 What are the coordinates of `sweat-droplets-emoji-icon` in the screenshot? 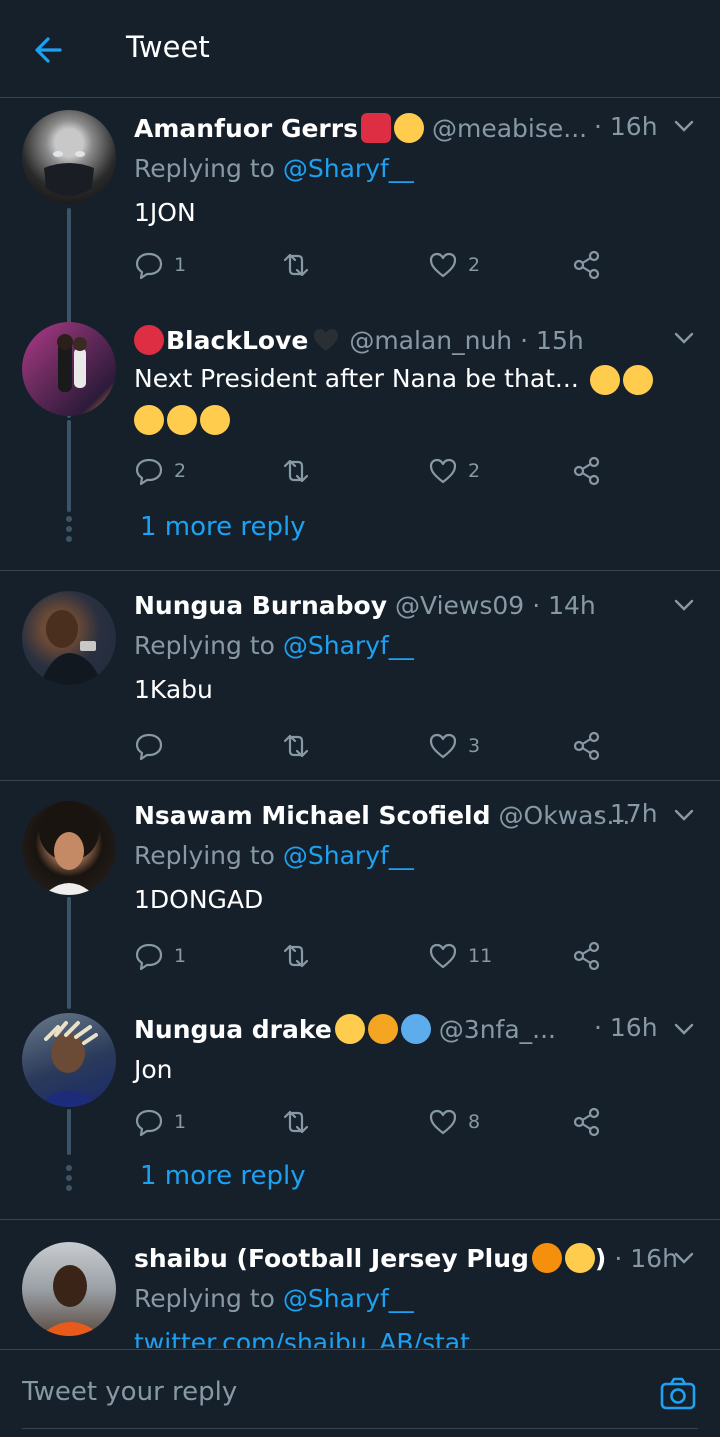 It's located at (415, 1029).